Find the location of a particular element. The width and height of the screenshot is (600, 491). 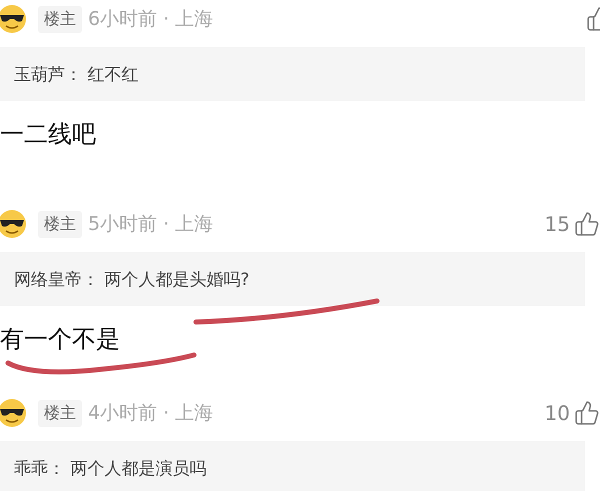

quoted-comment: 乖乖： 两个人都是演员吗 is located at coordinates (292, 466).